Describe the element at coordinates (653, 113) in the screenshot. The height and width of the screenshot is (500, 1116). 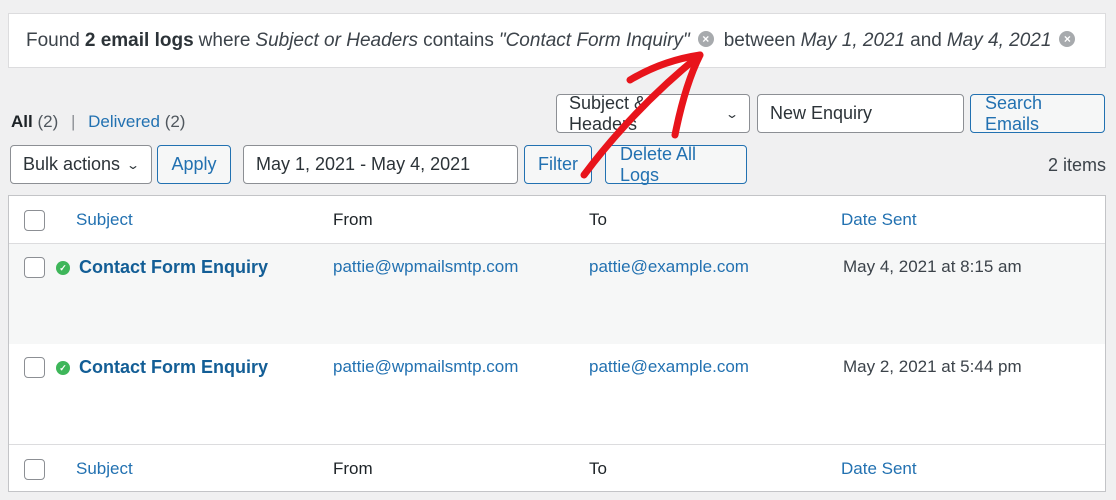
I see `search-field-select: Subject & Headers ⌄` at that location.